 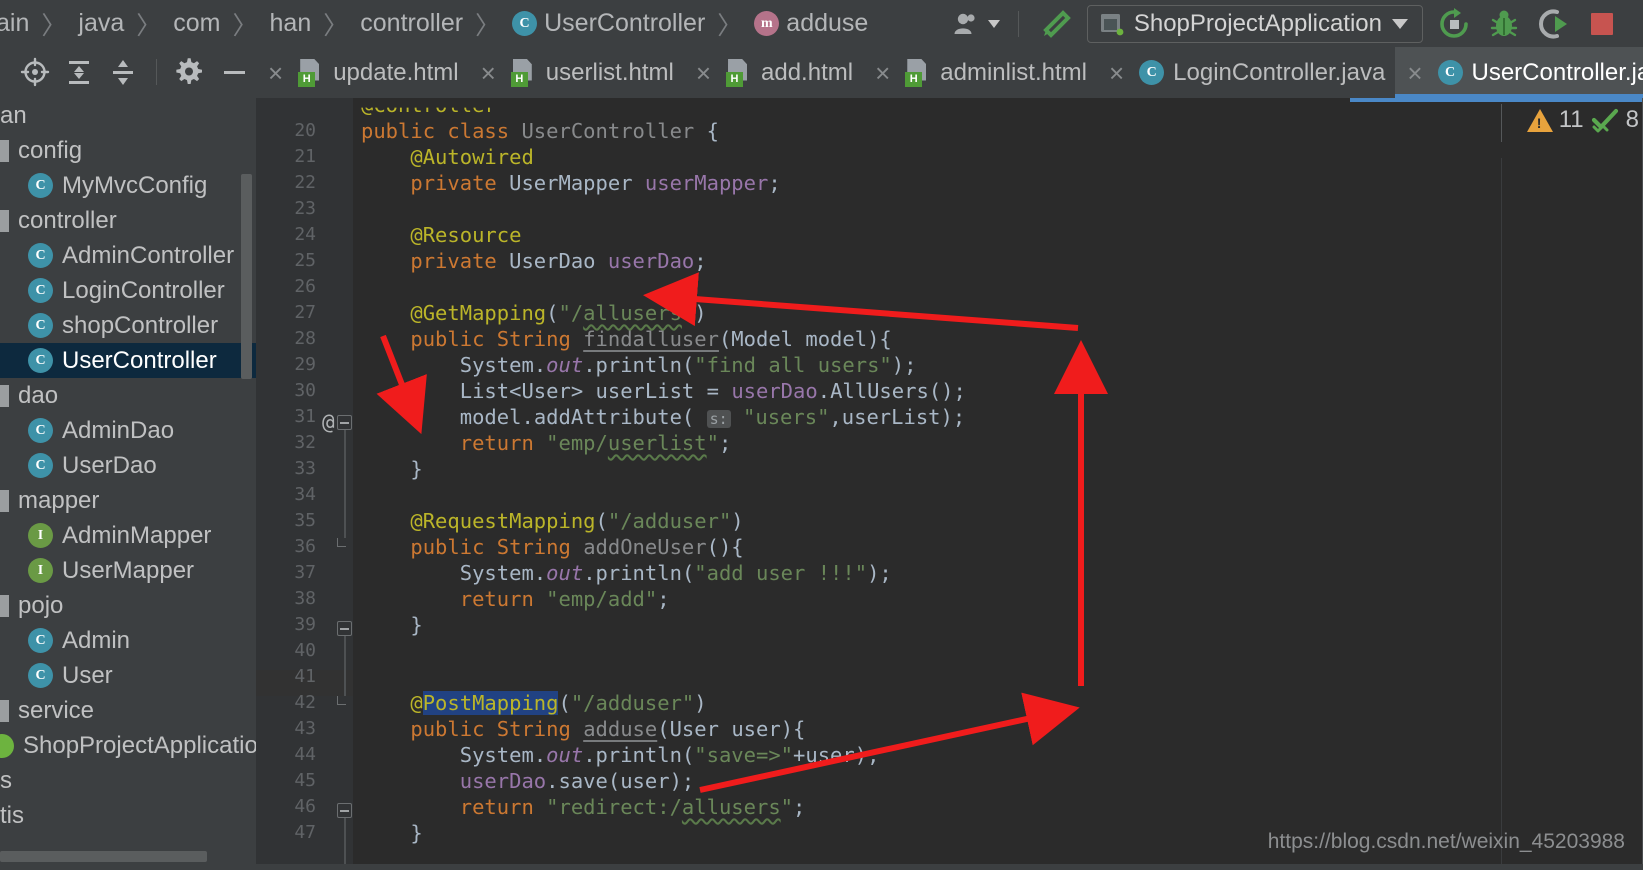 What do you see at coordinates (246, 276) in the screenshot?
I see `project-tree-vertical-scrollbar` at bounding box center [246, 276].